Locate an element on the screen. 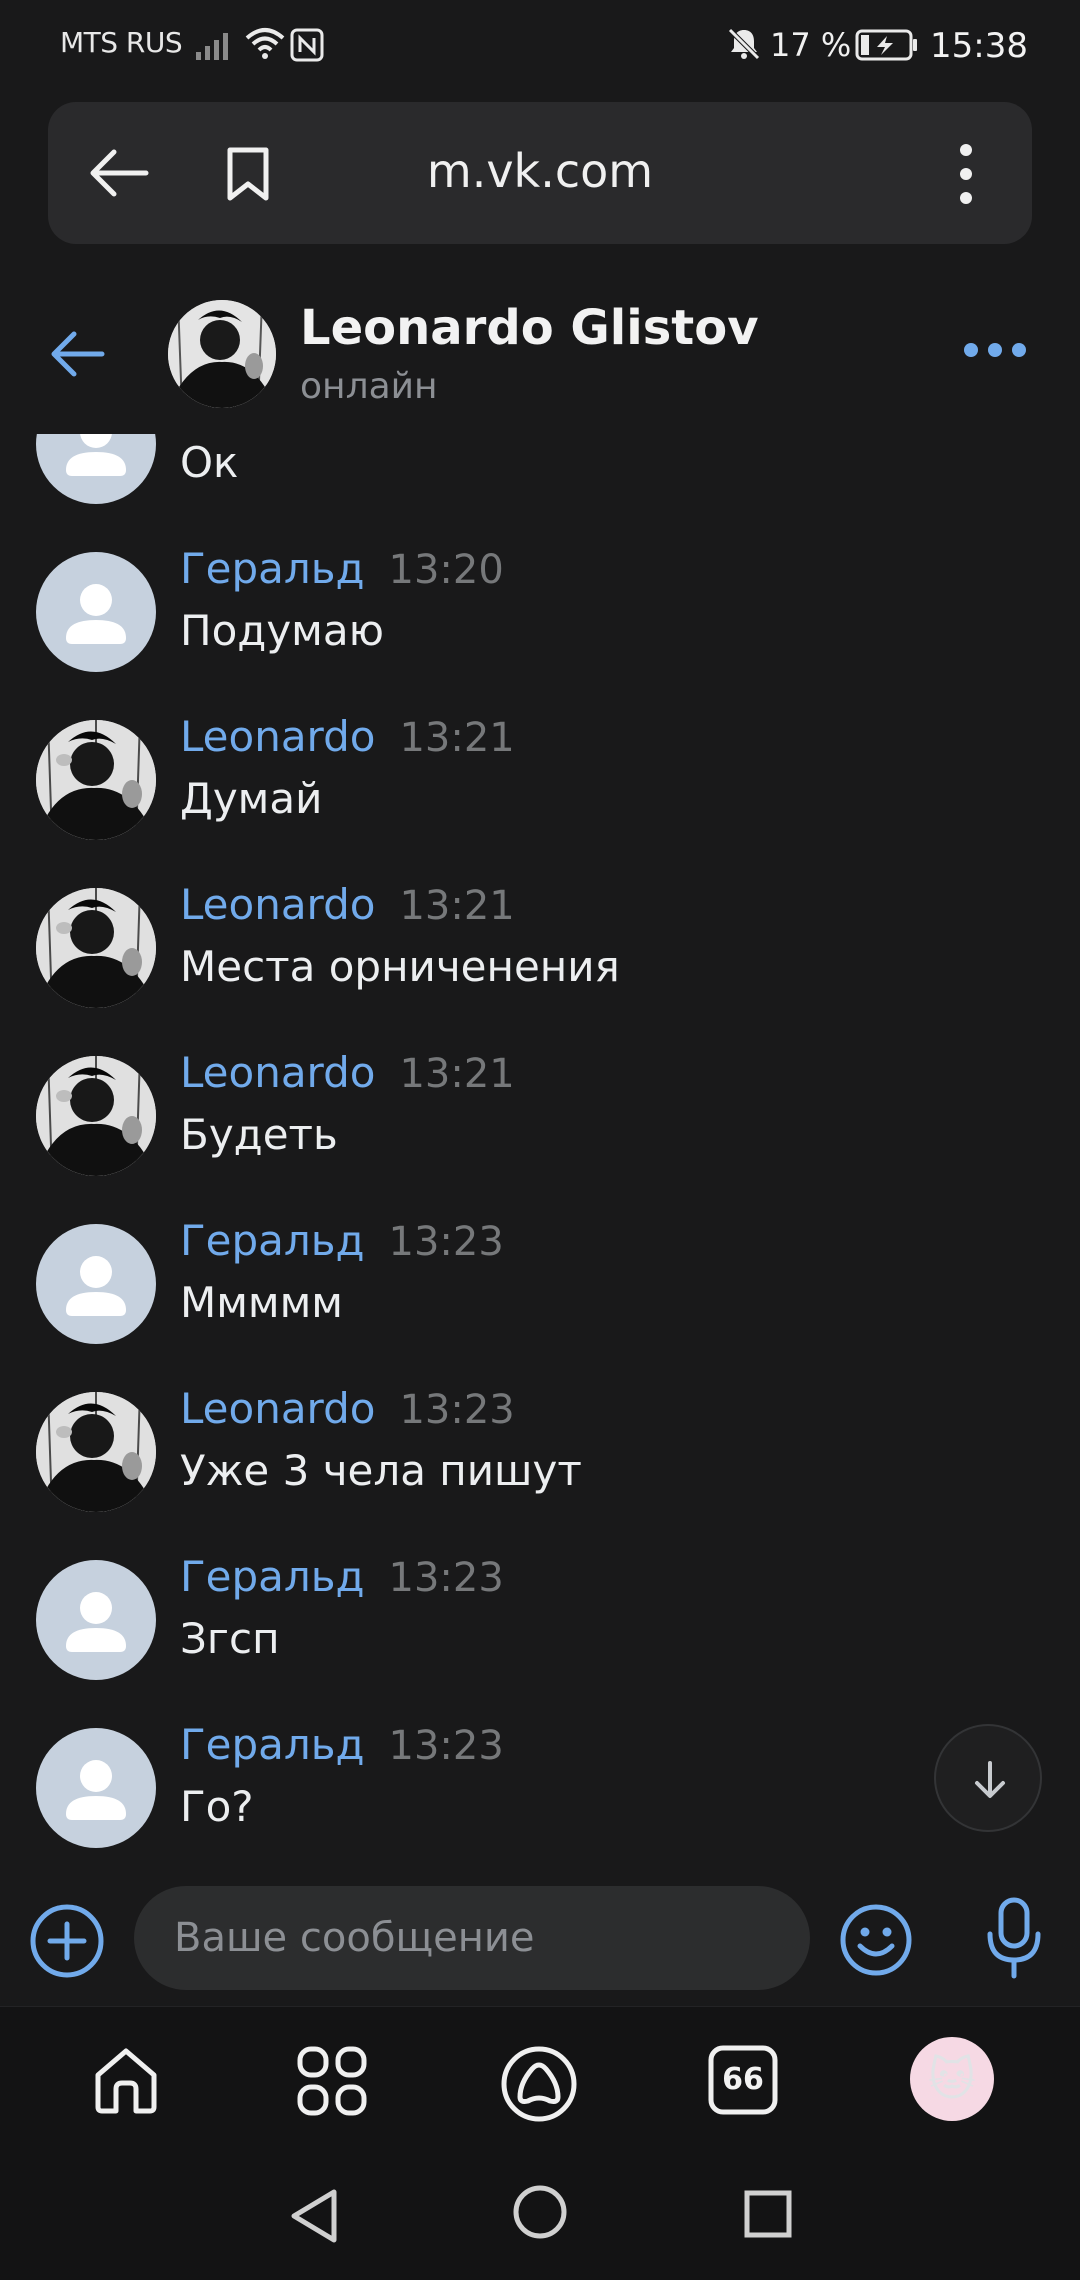  message-row: Leonardo 13:23 Уже 3 чела пишут is located at coordinates (540, 1468).